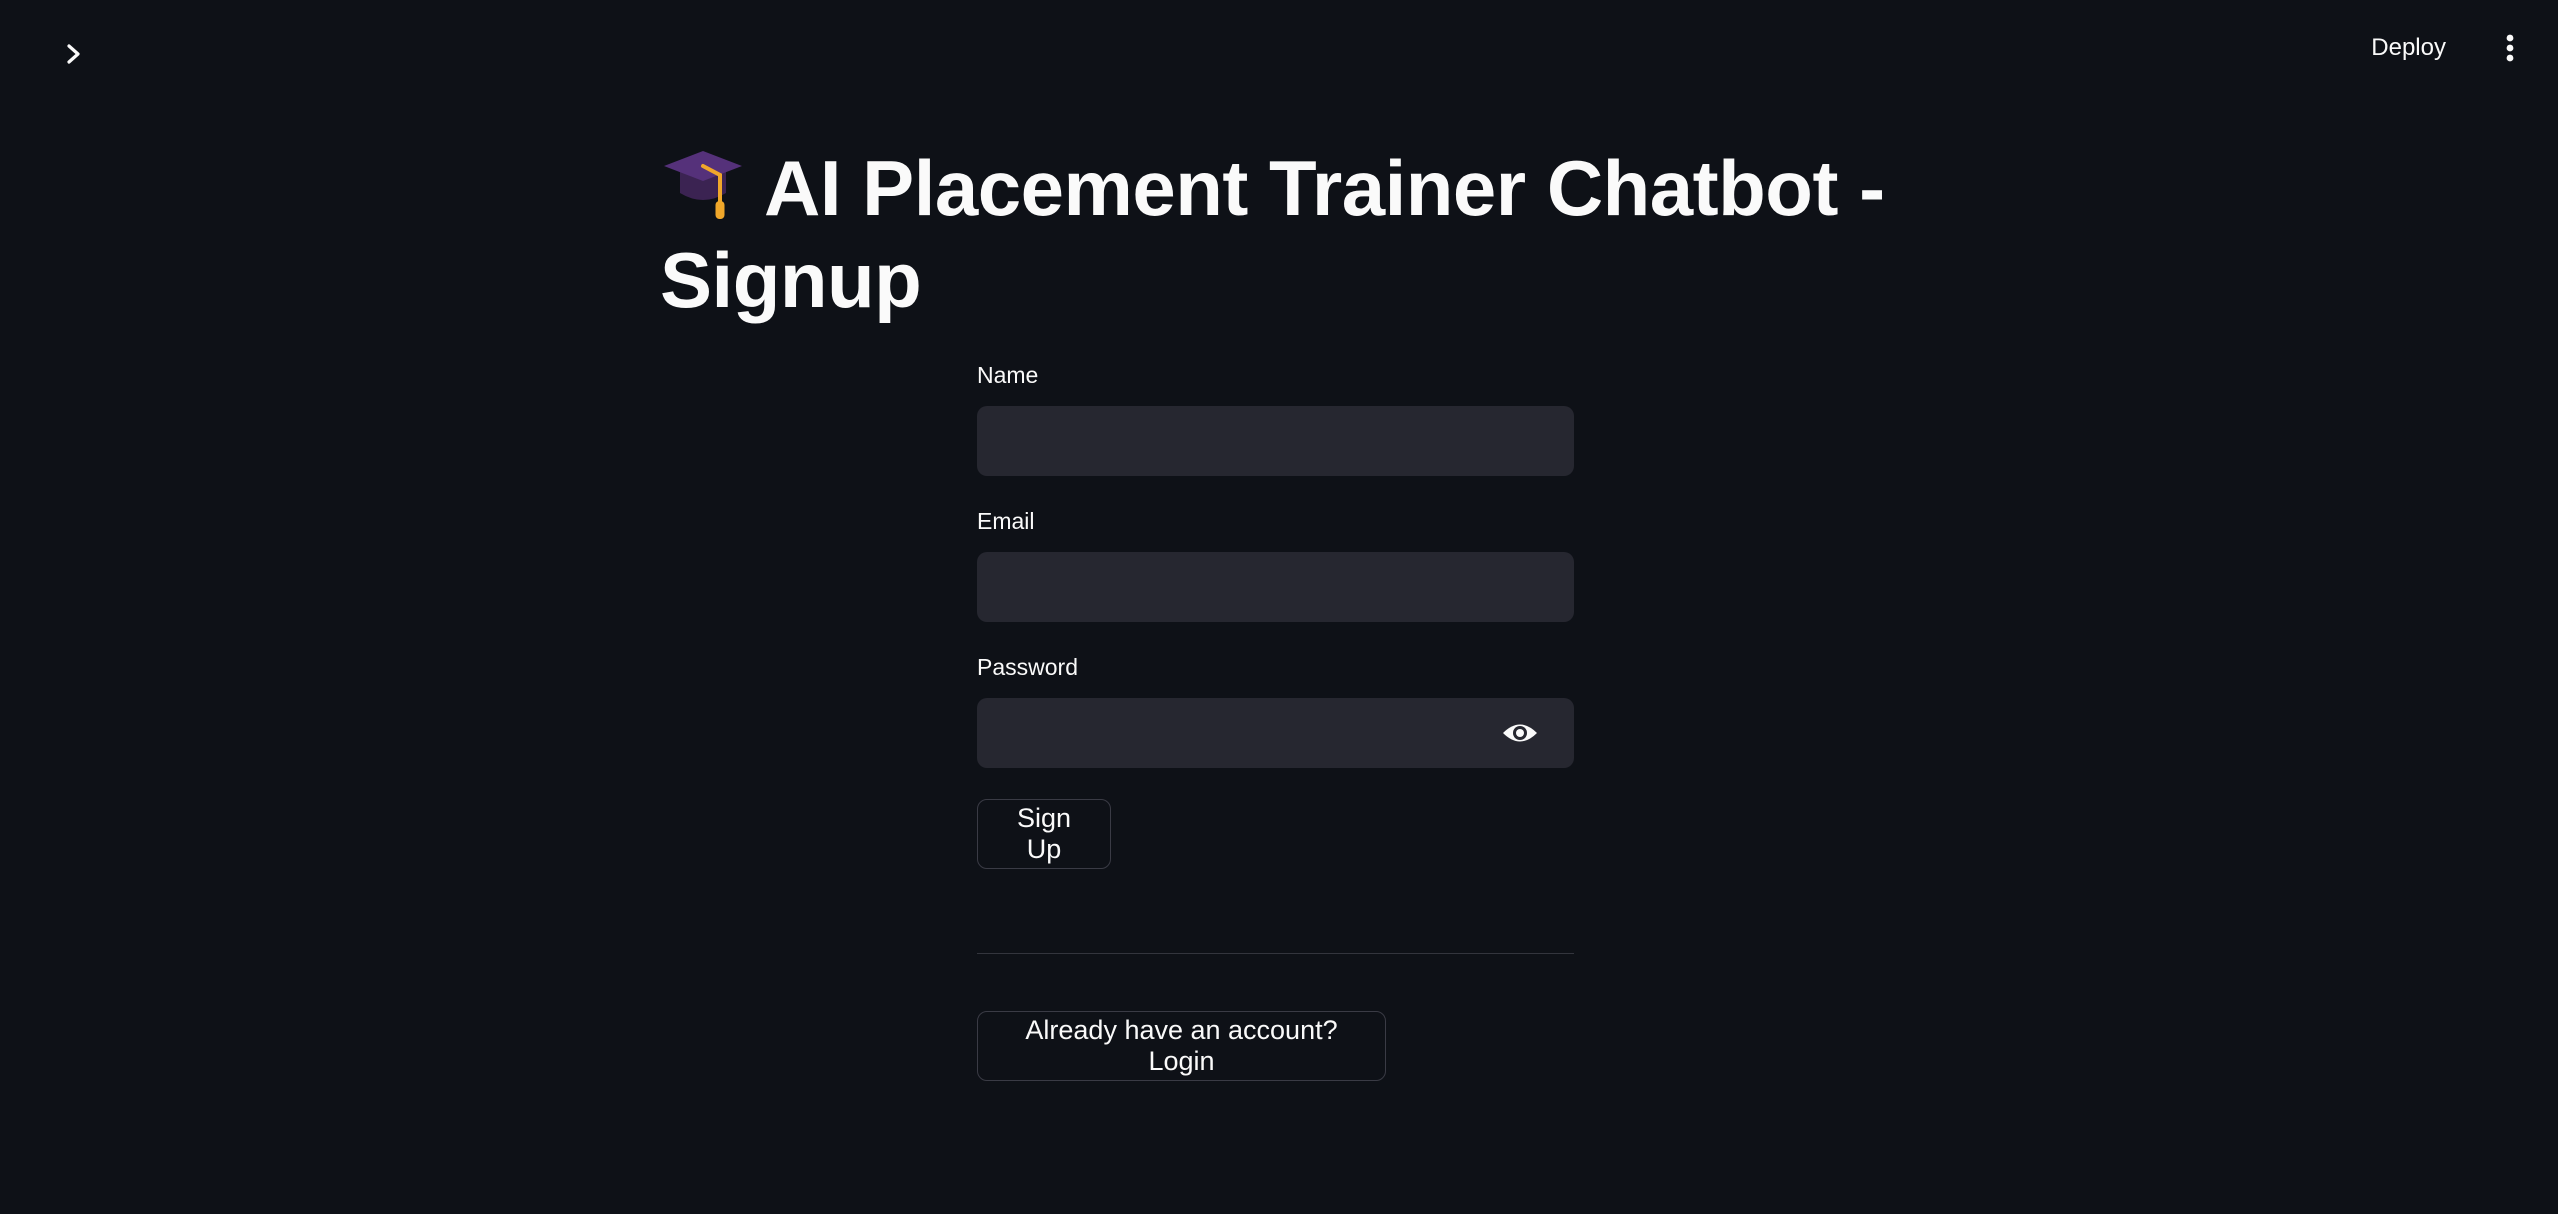  I want to click on sidebar-toggle-button, so click(74, 54).